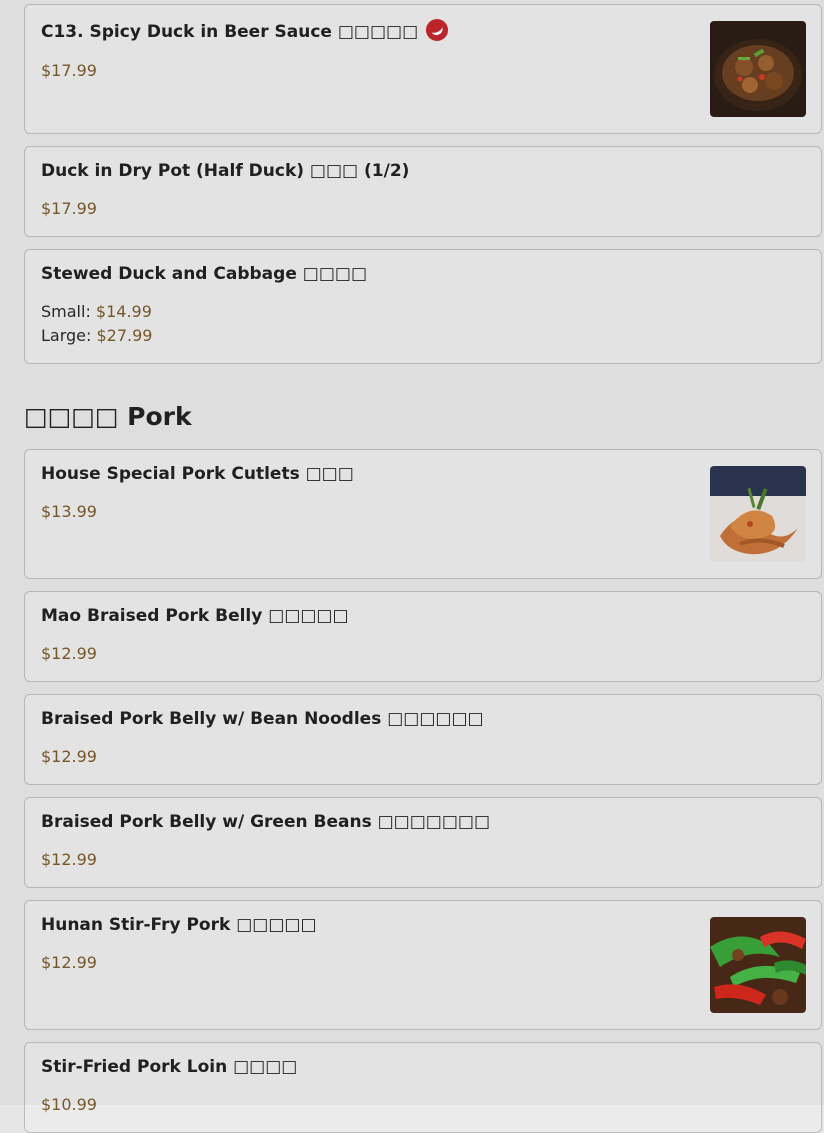  I want to click on stir-fry-pork-photo, so click(758, 965).